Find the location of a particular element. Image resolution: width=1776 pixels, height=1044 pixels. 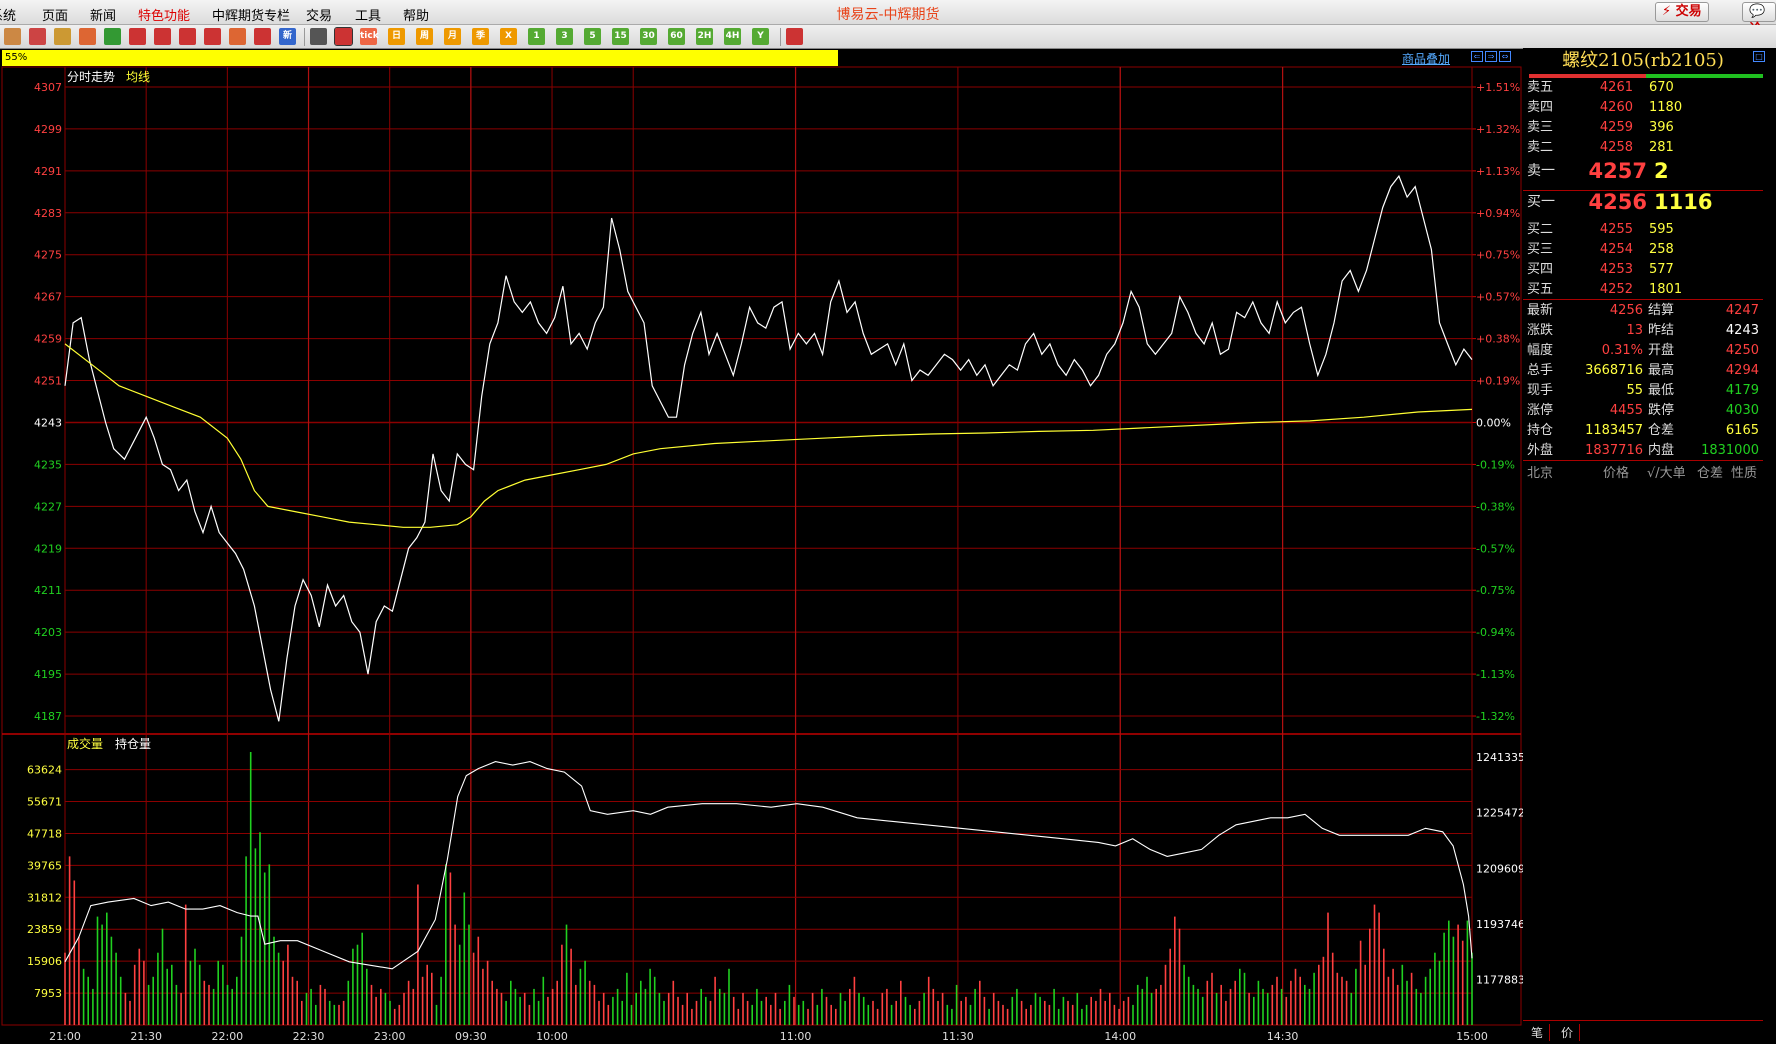

bid-row: 买三 4254 258 is located at coordinates (1643, 250).